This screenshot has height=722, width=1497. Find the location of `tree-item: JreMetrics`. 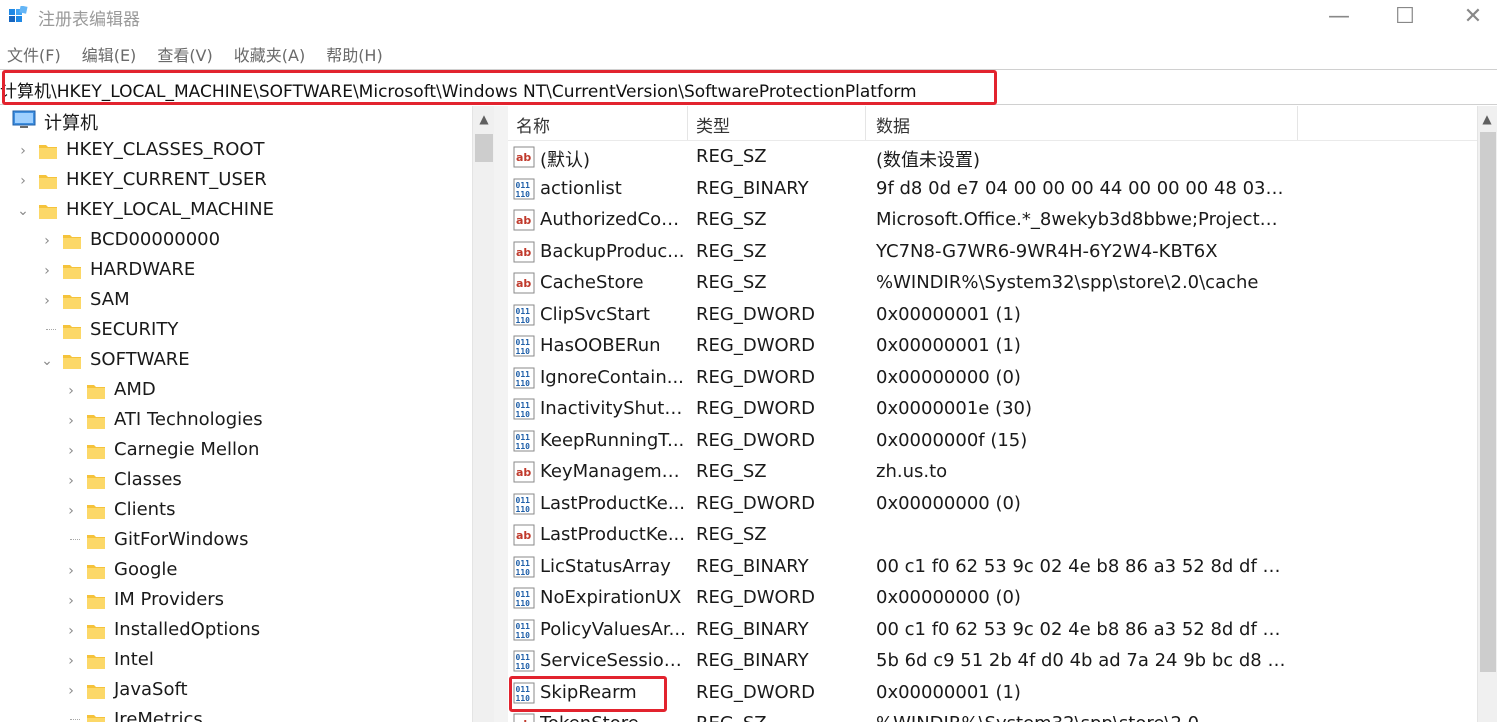

tree-item: JreMetrics is located at coordinates (236, 714).